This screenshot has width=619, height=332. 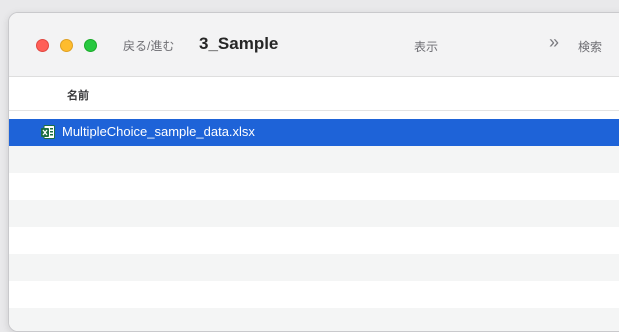 What do you see at coordinates (554, 42) in the screenshot?
I see `toolbar-overflow-icon: »` at bounding box center [554, 42].